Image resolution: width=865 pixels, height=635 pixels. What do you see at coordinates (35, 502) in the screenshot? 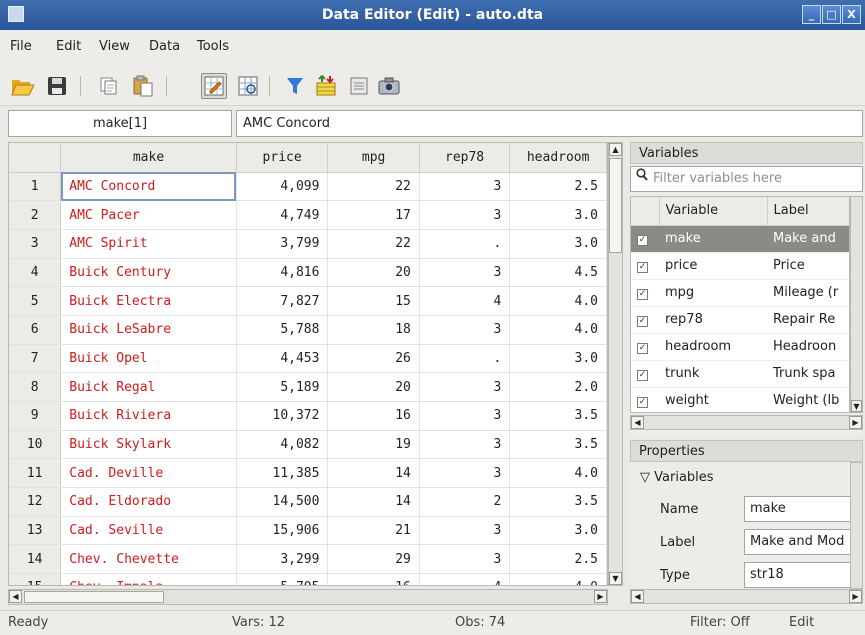
I see `row-number: 12` at bounding box center [35, 502].